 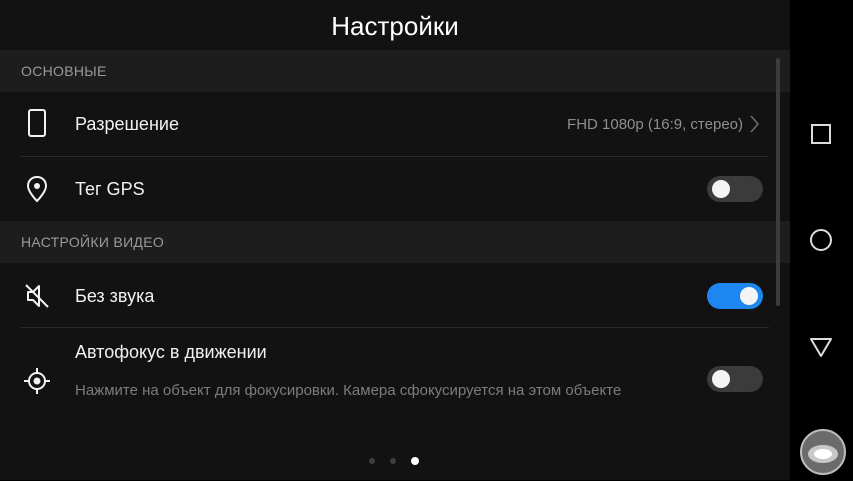 I want to click on gps-toggle, so click(x=735, y=189).